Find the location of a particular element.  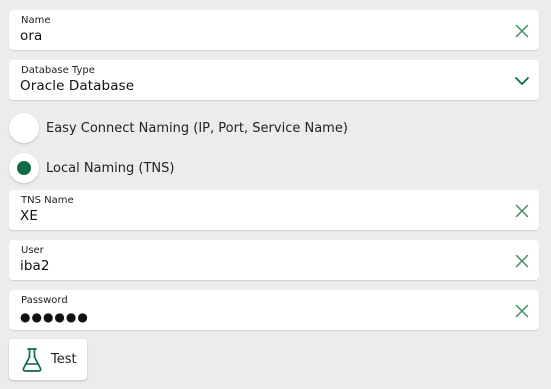

test-button-label: Test is located at coordinates (64, 359).